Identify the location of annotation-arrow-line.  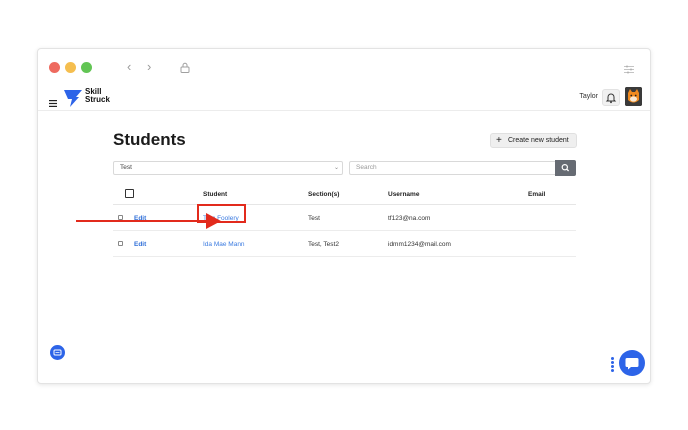
(142, 221).